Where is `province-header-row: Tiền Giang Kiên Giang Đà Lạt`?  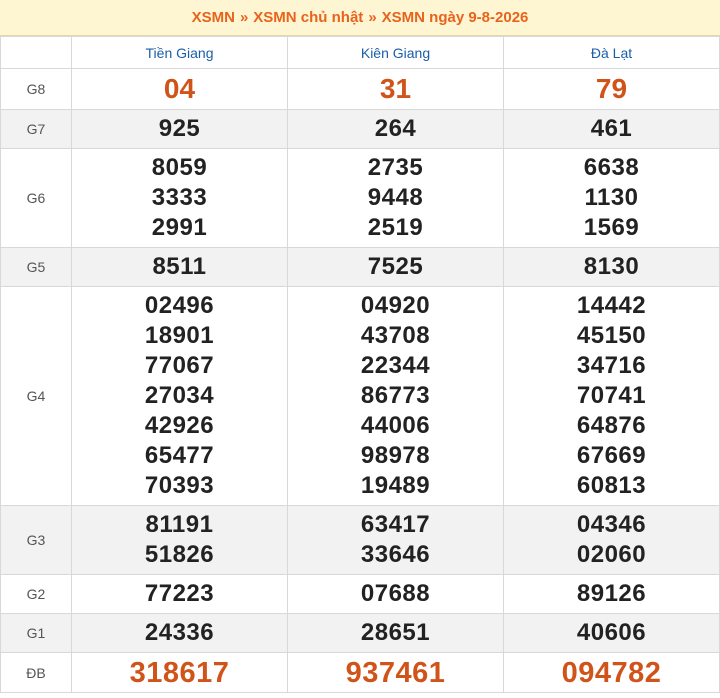 province-header-row: Tiền Giang Kiên Giang Đà Lạt is located at coordinates (360, 52).